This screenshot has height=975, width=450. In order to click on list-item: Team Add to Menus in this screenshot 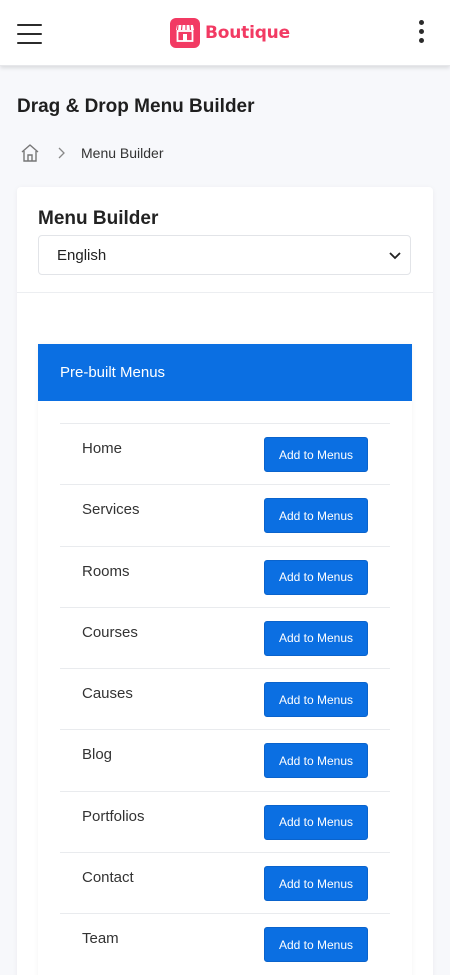, I will do `click(225, 943)`.